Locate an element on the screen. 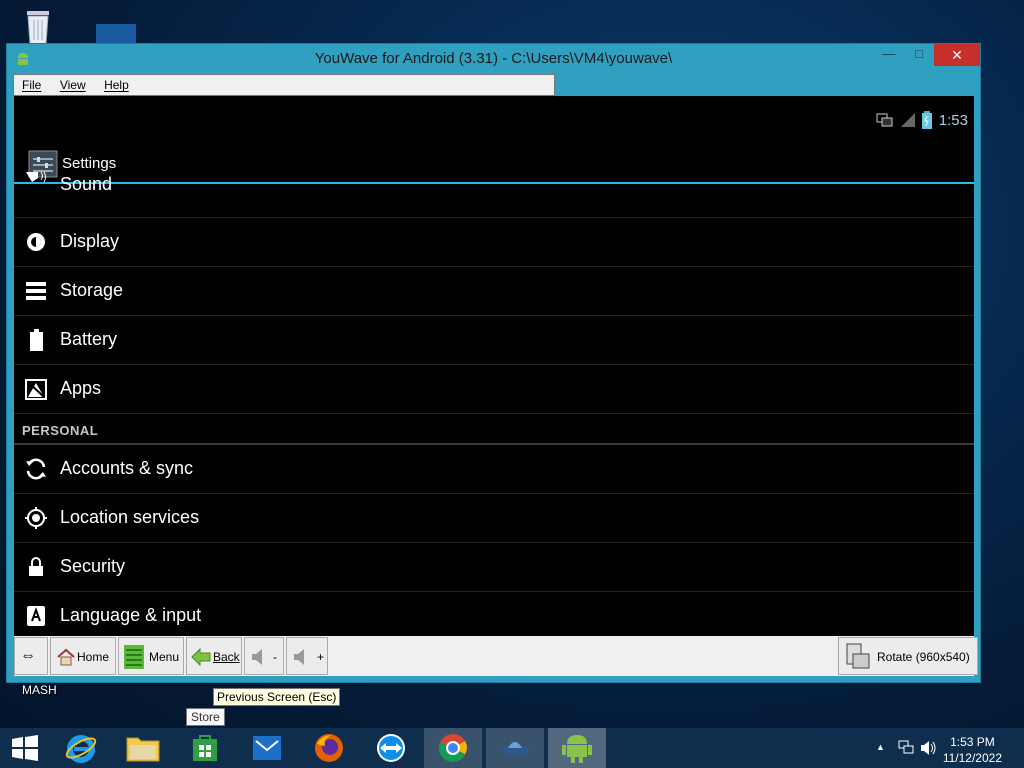 The image size is (1024, 768). ufo-icon is located at coordinates (515, 748).